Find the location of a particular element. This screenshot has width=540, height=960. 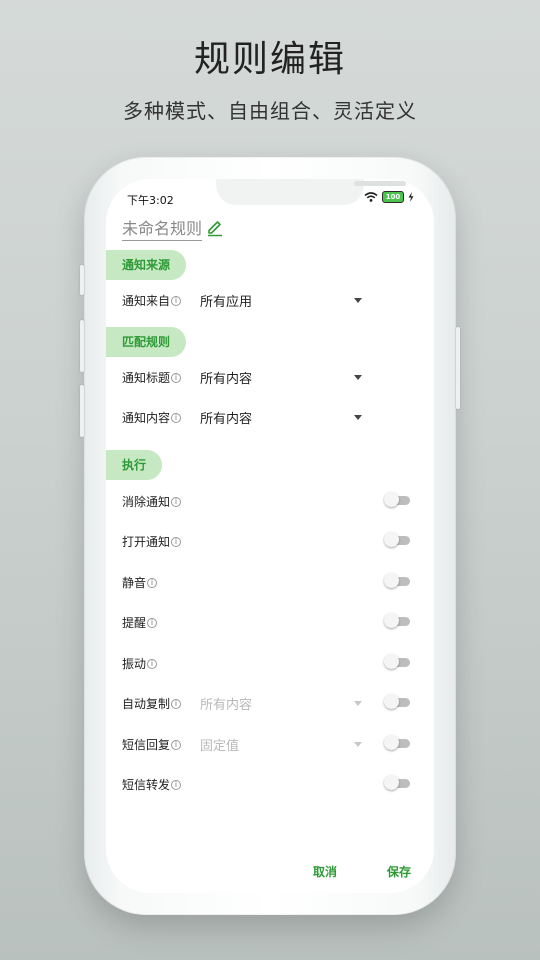

row-label-vibrate: 振动 i is located at coordinates (140, 663).